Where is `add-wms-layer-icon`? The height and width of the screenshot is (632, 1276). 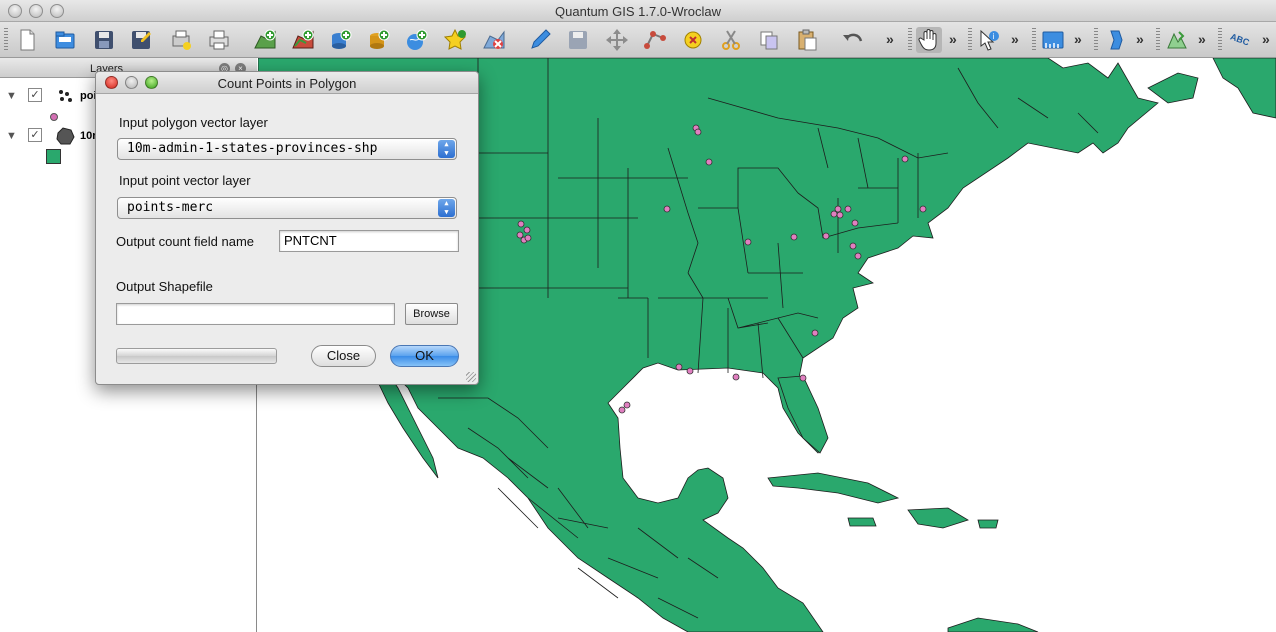
add-wms-layer-icon is located at coordinates (417, 40).